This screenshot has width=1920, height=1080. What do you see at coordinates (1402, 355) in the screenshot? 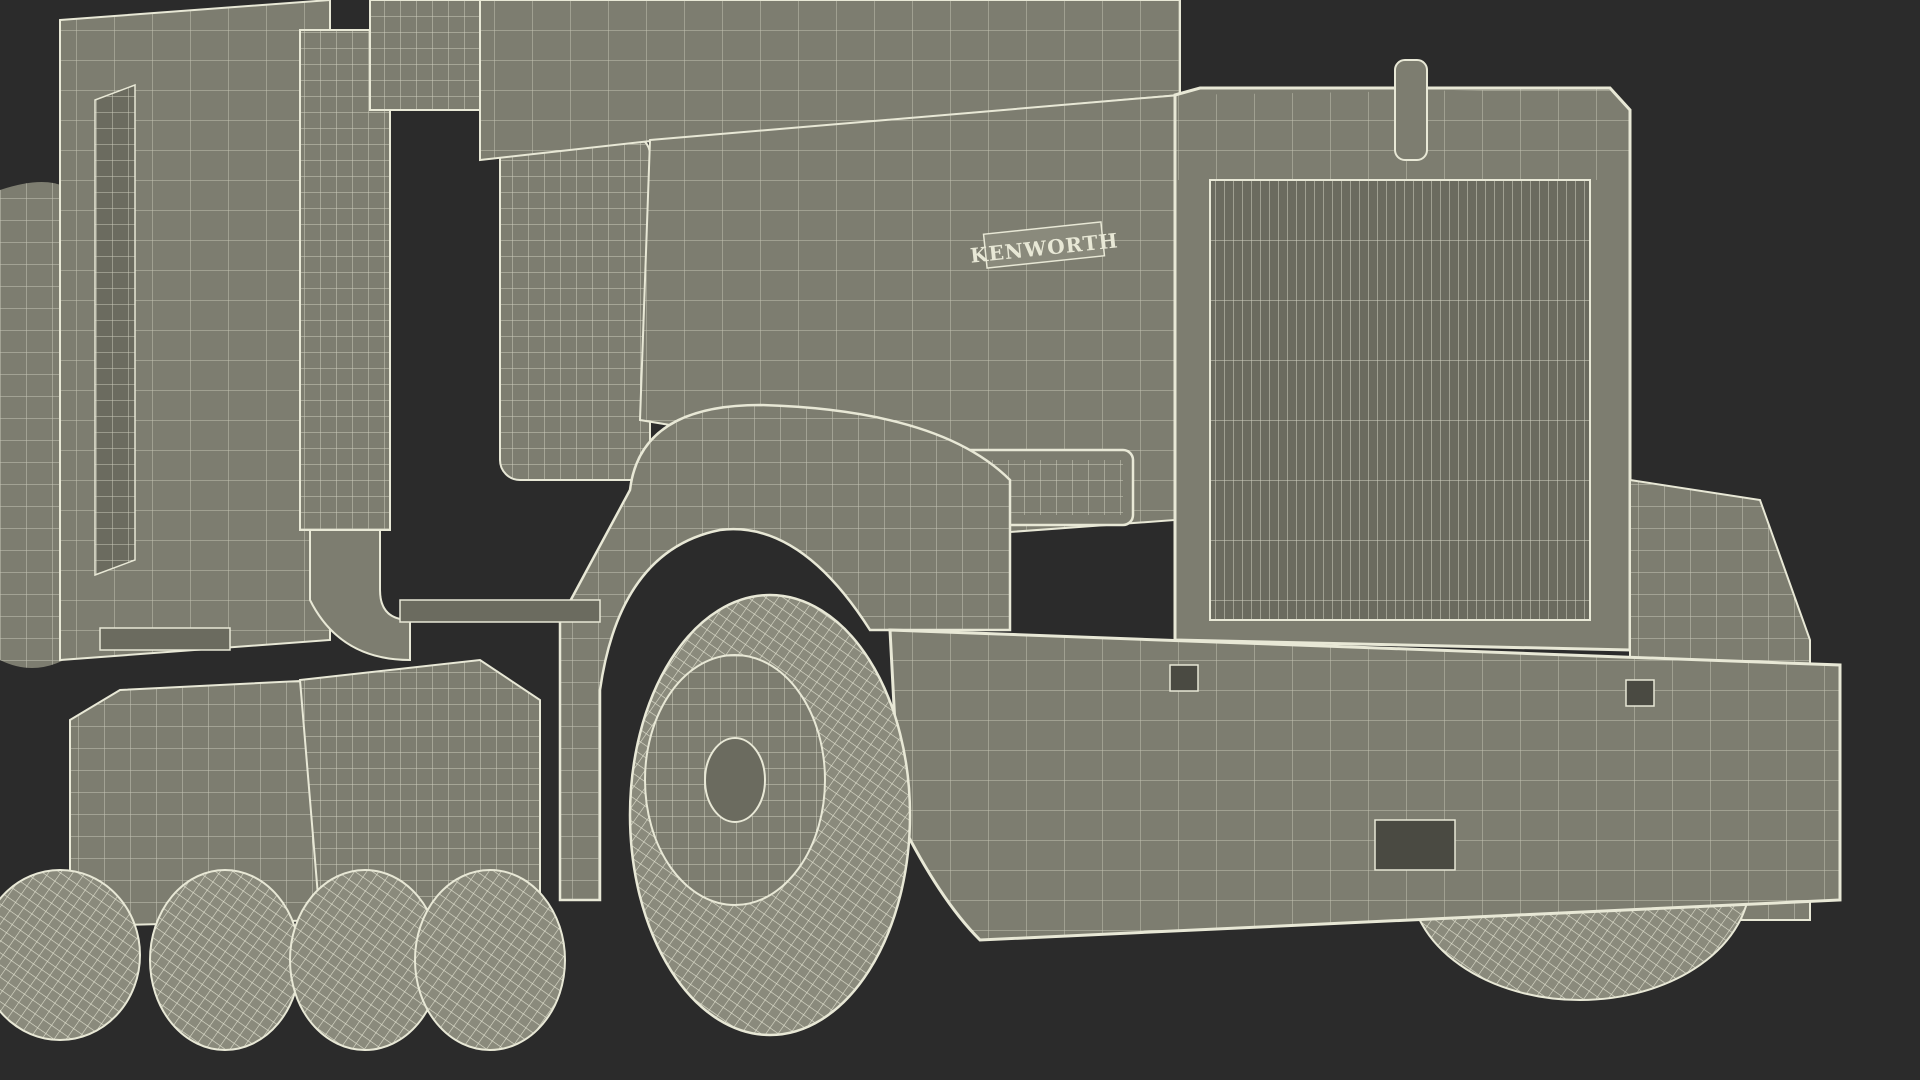
I see `radiator-grille` at bounding box center [1402, 355].